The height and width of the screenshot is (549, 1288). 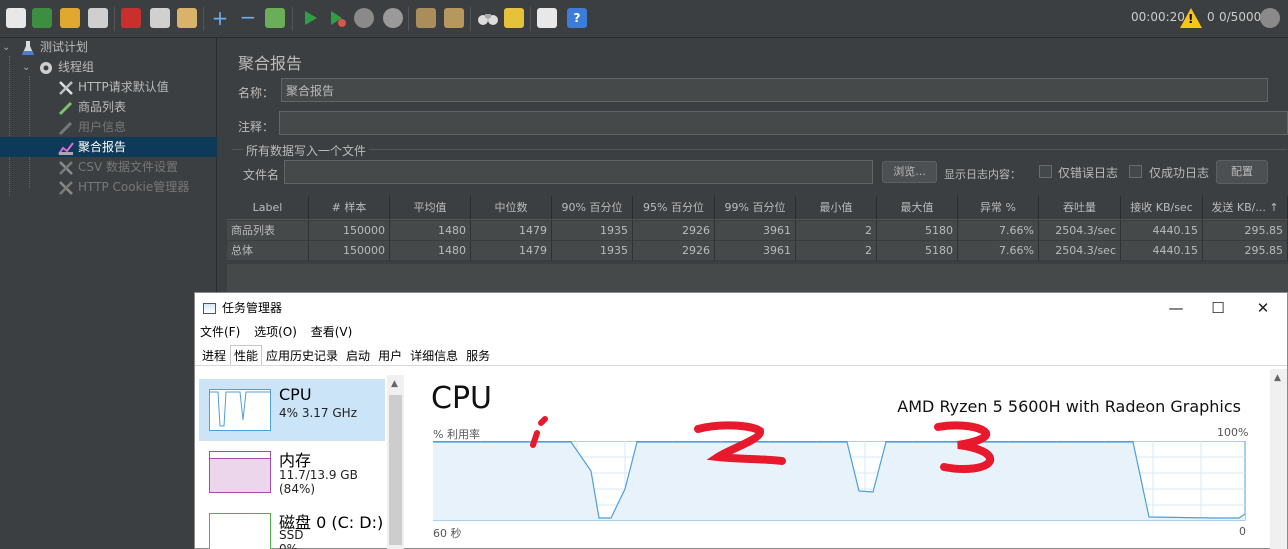 What do you see at coordinates (337, 18) in the screenshot?
I see `start-no-pause-icon` at bounding box center [337, 18].